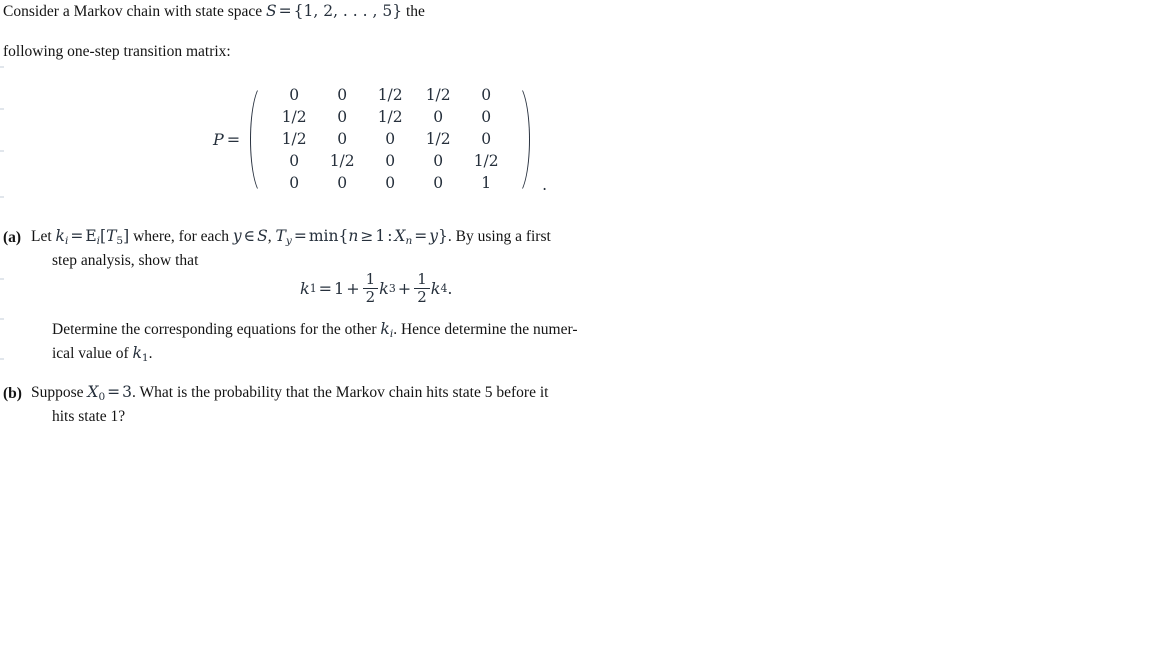 The image size is (1152, 648). I want to click on expectation-symbol: E, so click(91, 236).